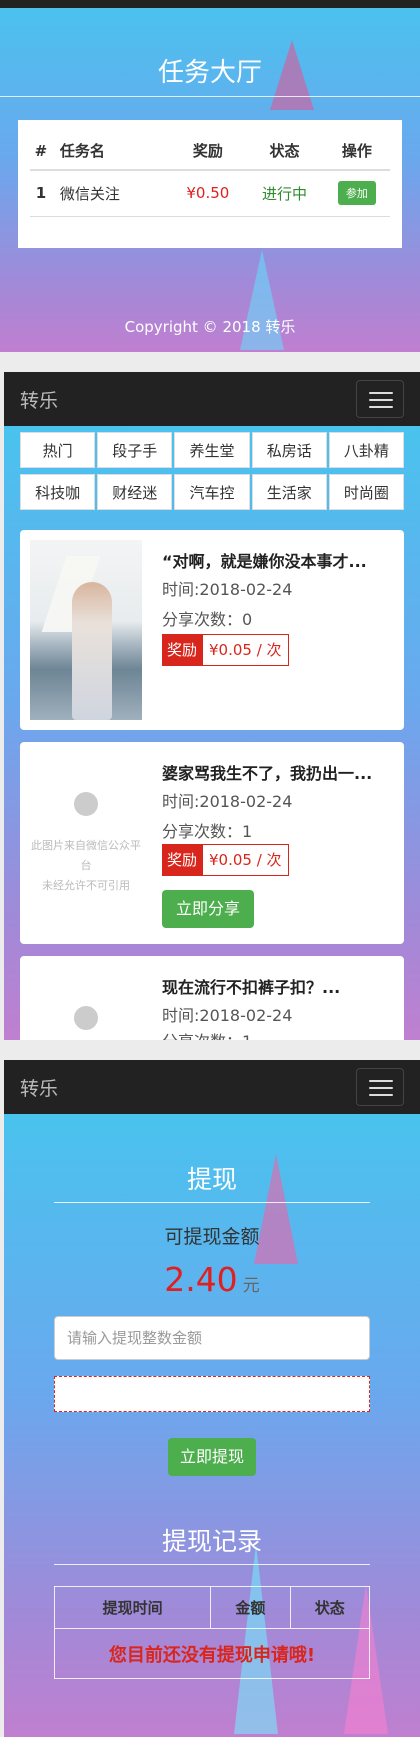 The width and height of the screenshot is (420, 1737). What do you see at coordinates (111, 193) in the screenshot?
I see `task-name: 微信关注` at bounding box center [111, 193].